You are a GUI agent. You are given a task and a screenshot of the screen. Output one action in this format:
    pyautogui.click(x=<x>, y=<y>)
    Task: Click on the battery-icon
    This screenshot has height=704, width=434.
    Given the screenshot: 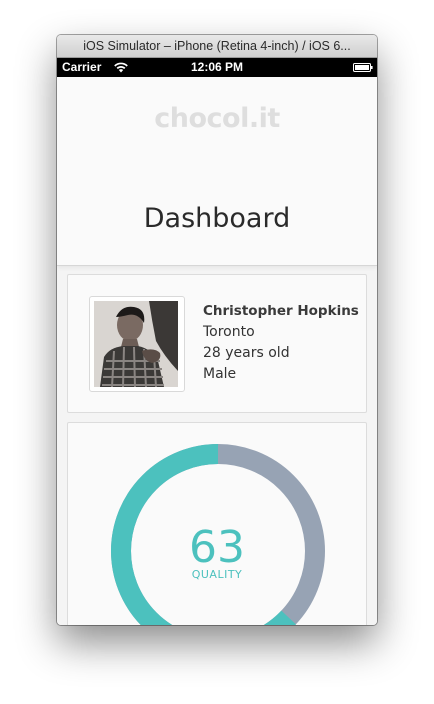 What is the action you would take?
    pyautogui.click(x=363, y=67)
    